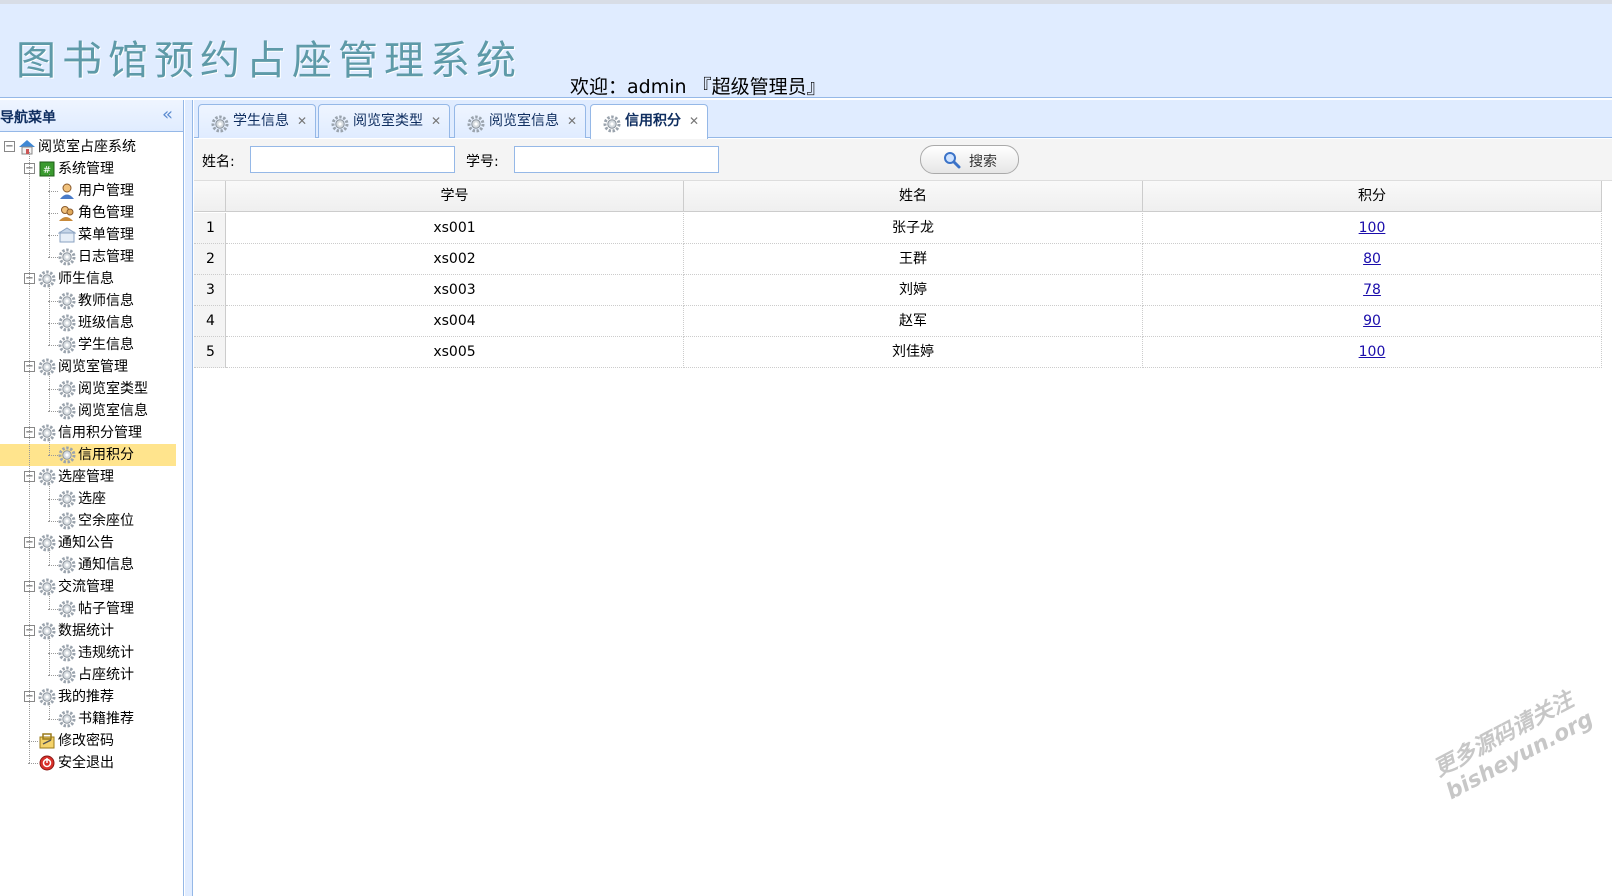  I want to click on score-link: 78, so click(1372, 290).